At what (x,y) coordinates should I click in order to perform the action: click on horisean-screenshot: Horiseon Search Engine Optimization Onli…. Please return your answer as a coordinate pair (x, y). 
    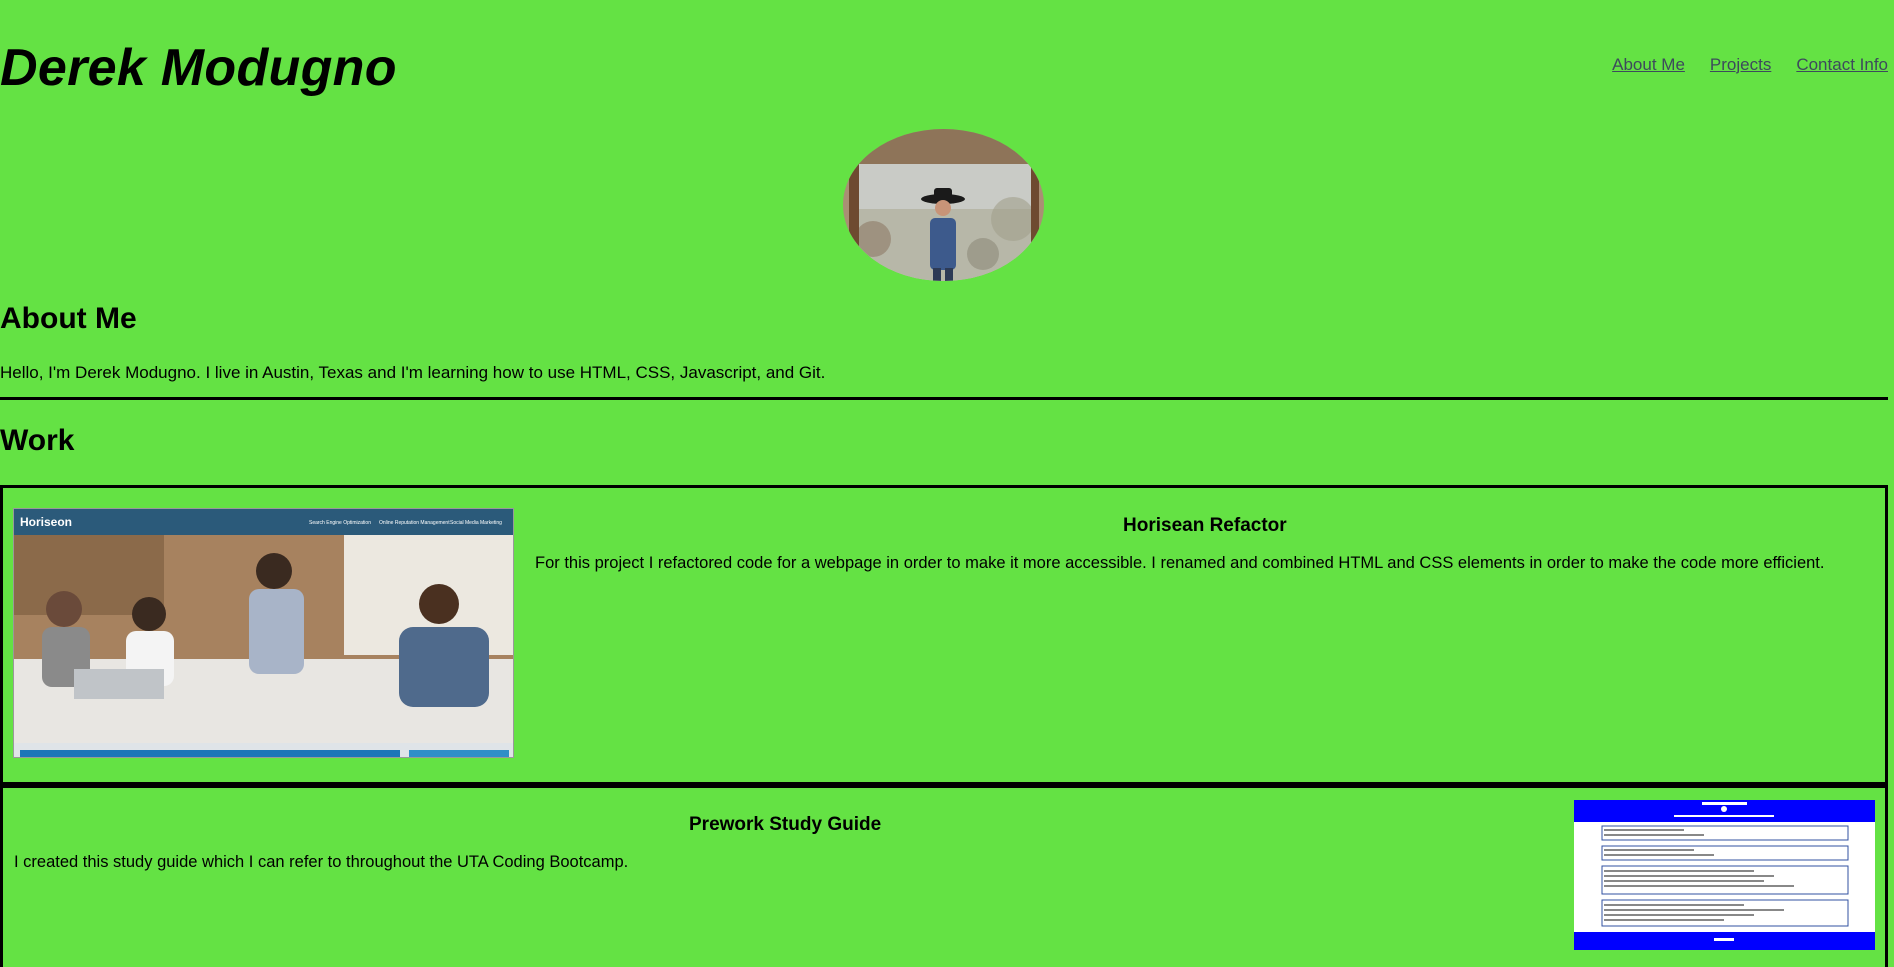
    Looking at the image, I should click on (263, 633).